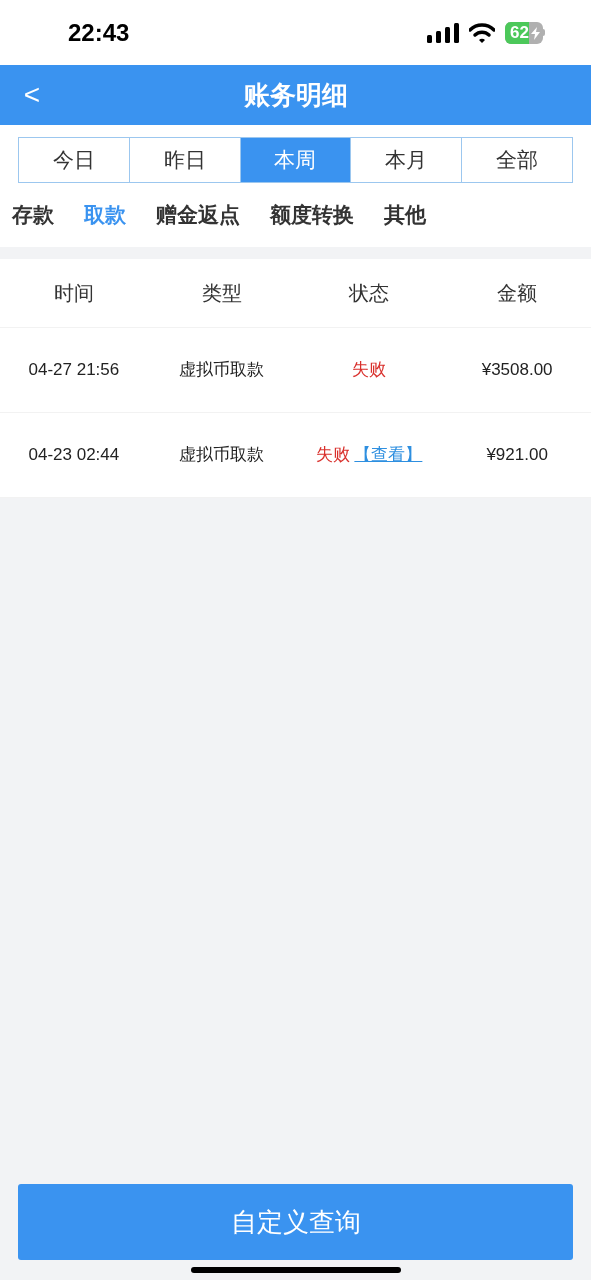  What do you see at coordinates (33, 215) in the screenshot?
I see `category-tab: 存款` at bounding box center [33, 215].